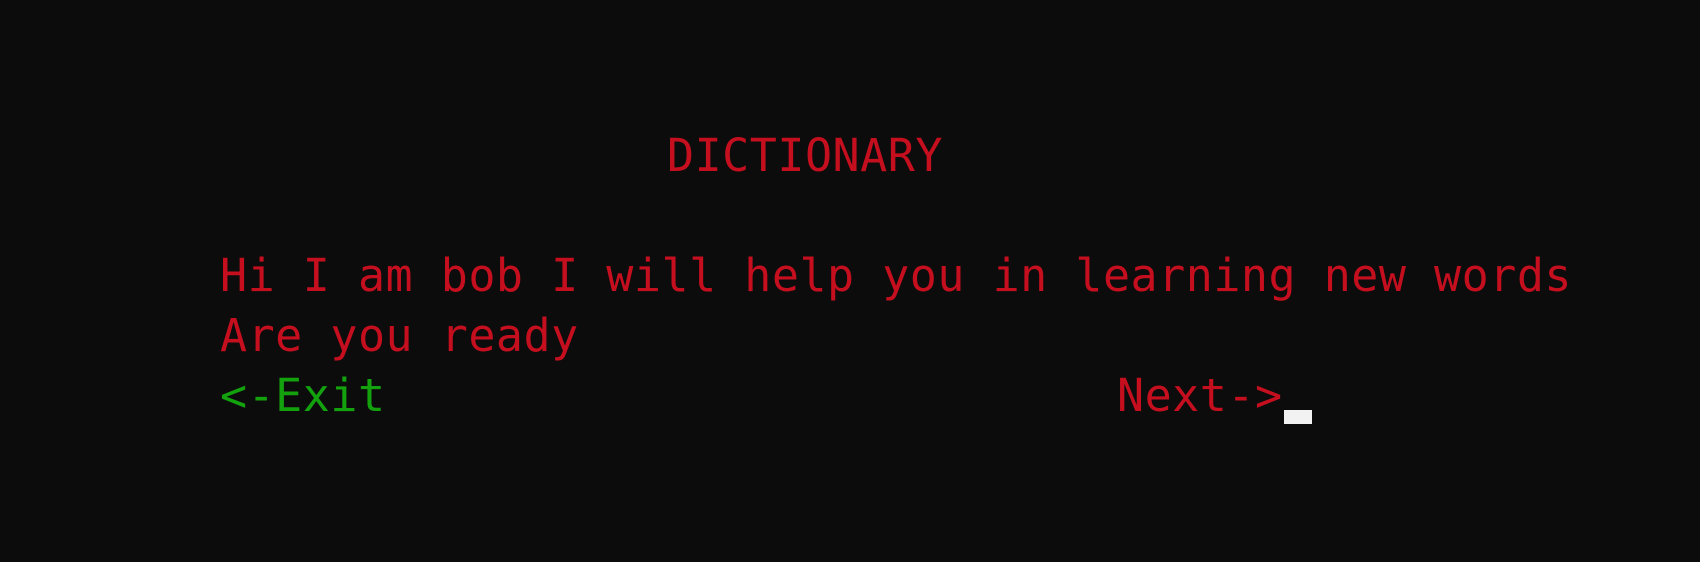 The height and width of the screenshot is (562, 1700). Describe the element at coordinates (1200, 395) in the screenshot. I see `next-option: Next->` at that location.